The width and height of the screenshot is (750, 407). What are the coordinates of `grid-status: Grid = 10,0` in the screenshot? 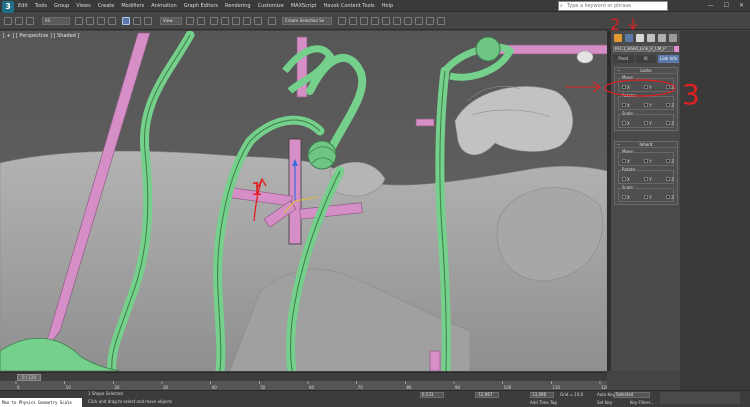 It's located at (572, 394).